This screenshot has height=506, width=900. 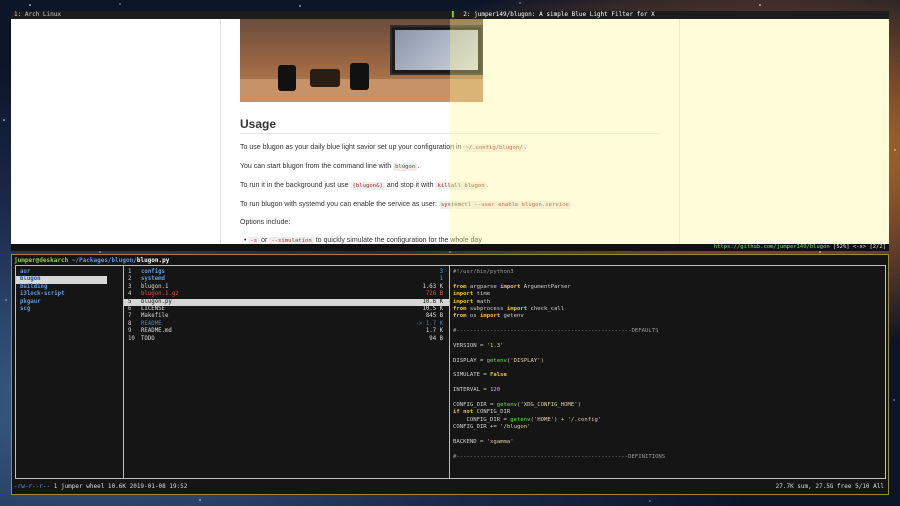 What do you see at coordinates (130, 279) in the screenshot?
I see `line-number: 2` at bounding box center [130, 279].